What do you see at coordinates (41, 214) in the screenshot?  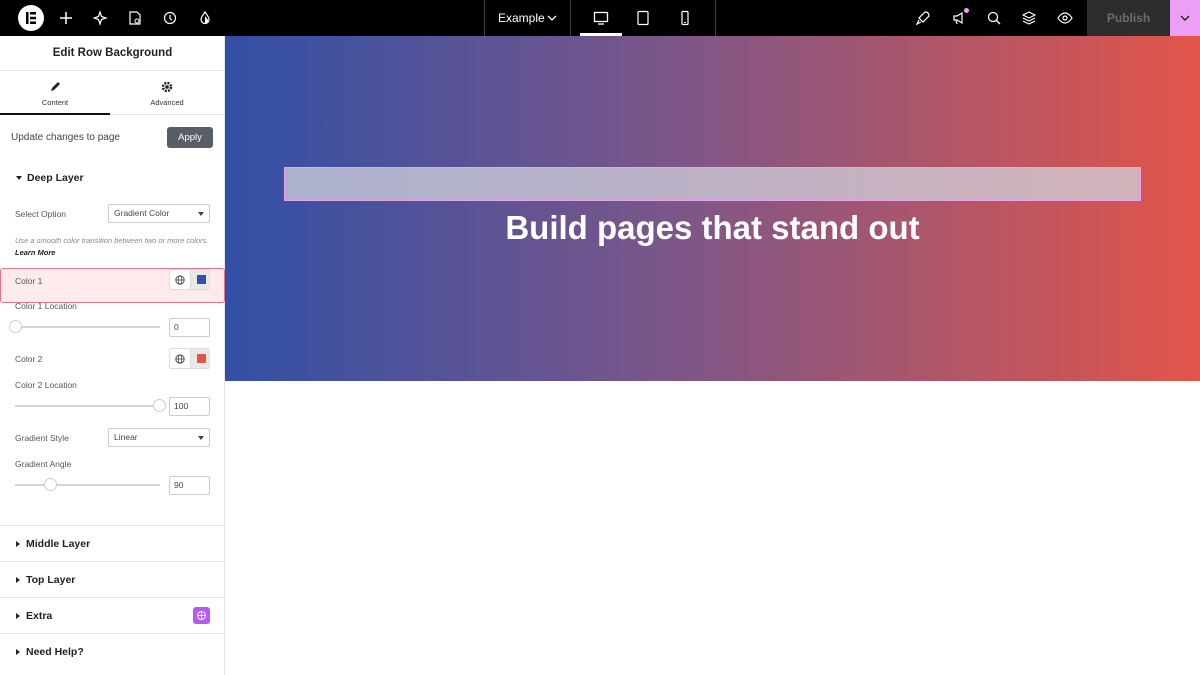 I see `select-option-label: Select Option` at bounding box center [41, 214].